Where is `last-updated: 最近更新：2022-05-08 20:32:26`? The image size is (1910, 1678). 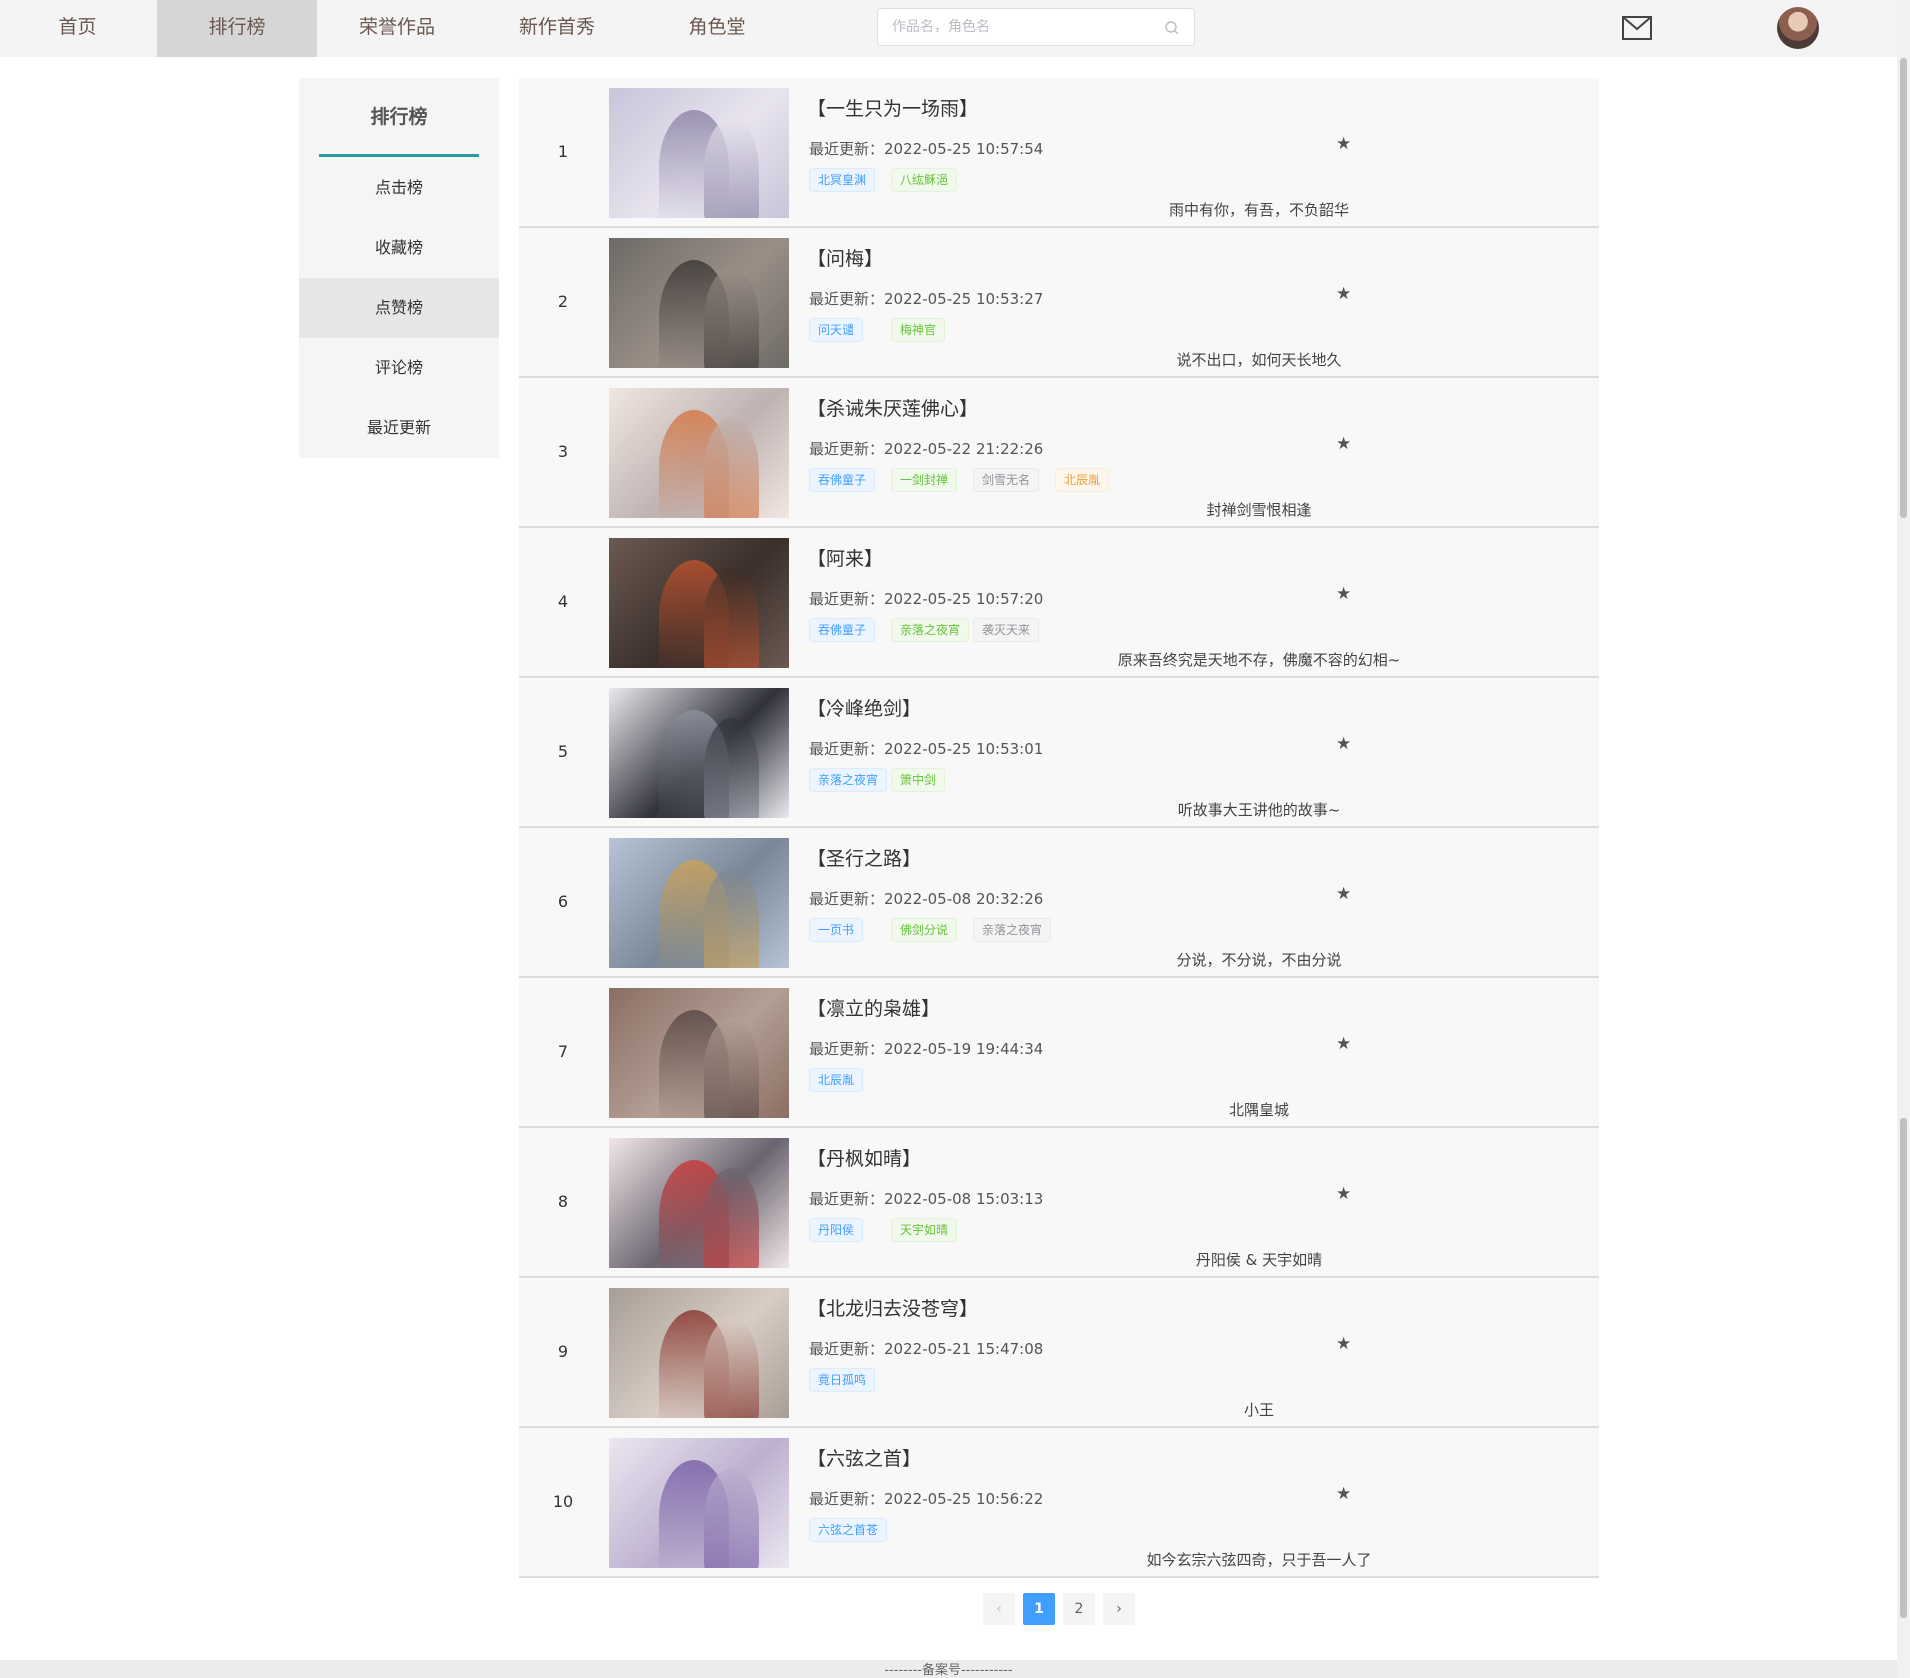 last-updated: 最近更新：2022-05-08 20:32:26 is located at coordinates (926, 898).